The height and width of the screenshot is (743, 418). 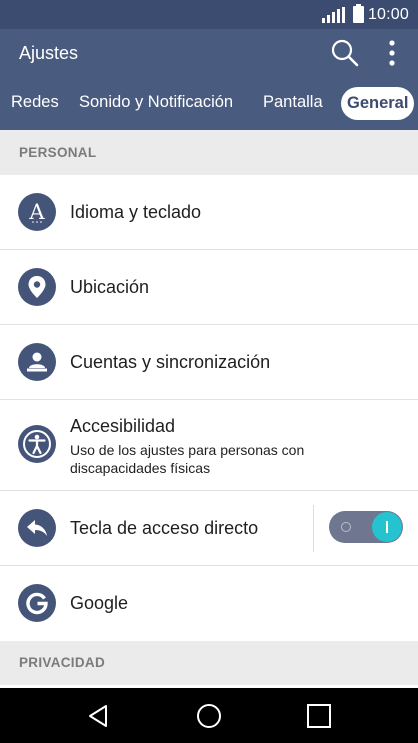 What do you see at coordinates (366, 527) in the screenshot?
I see `shortcut-key-toggle` at bounding box center [366, 527].